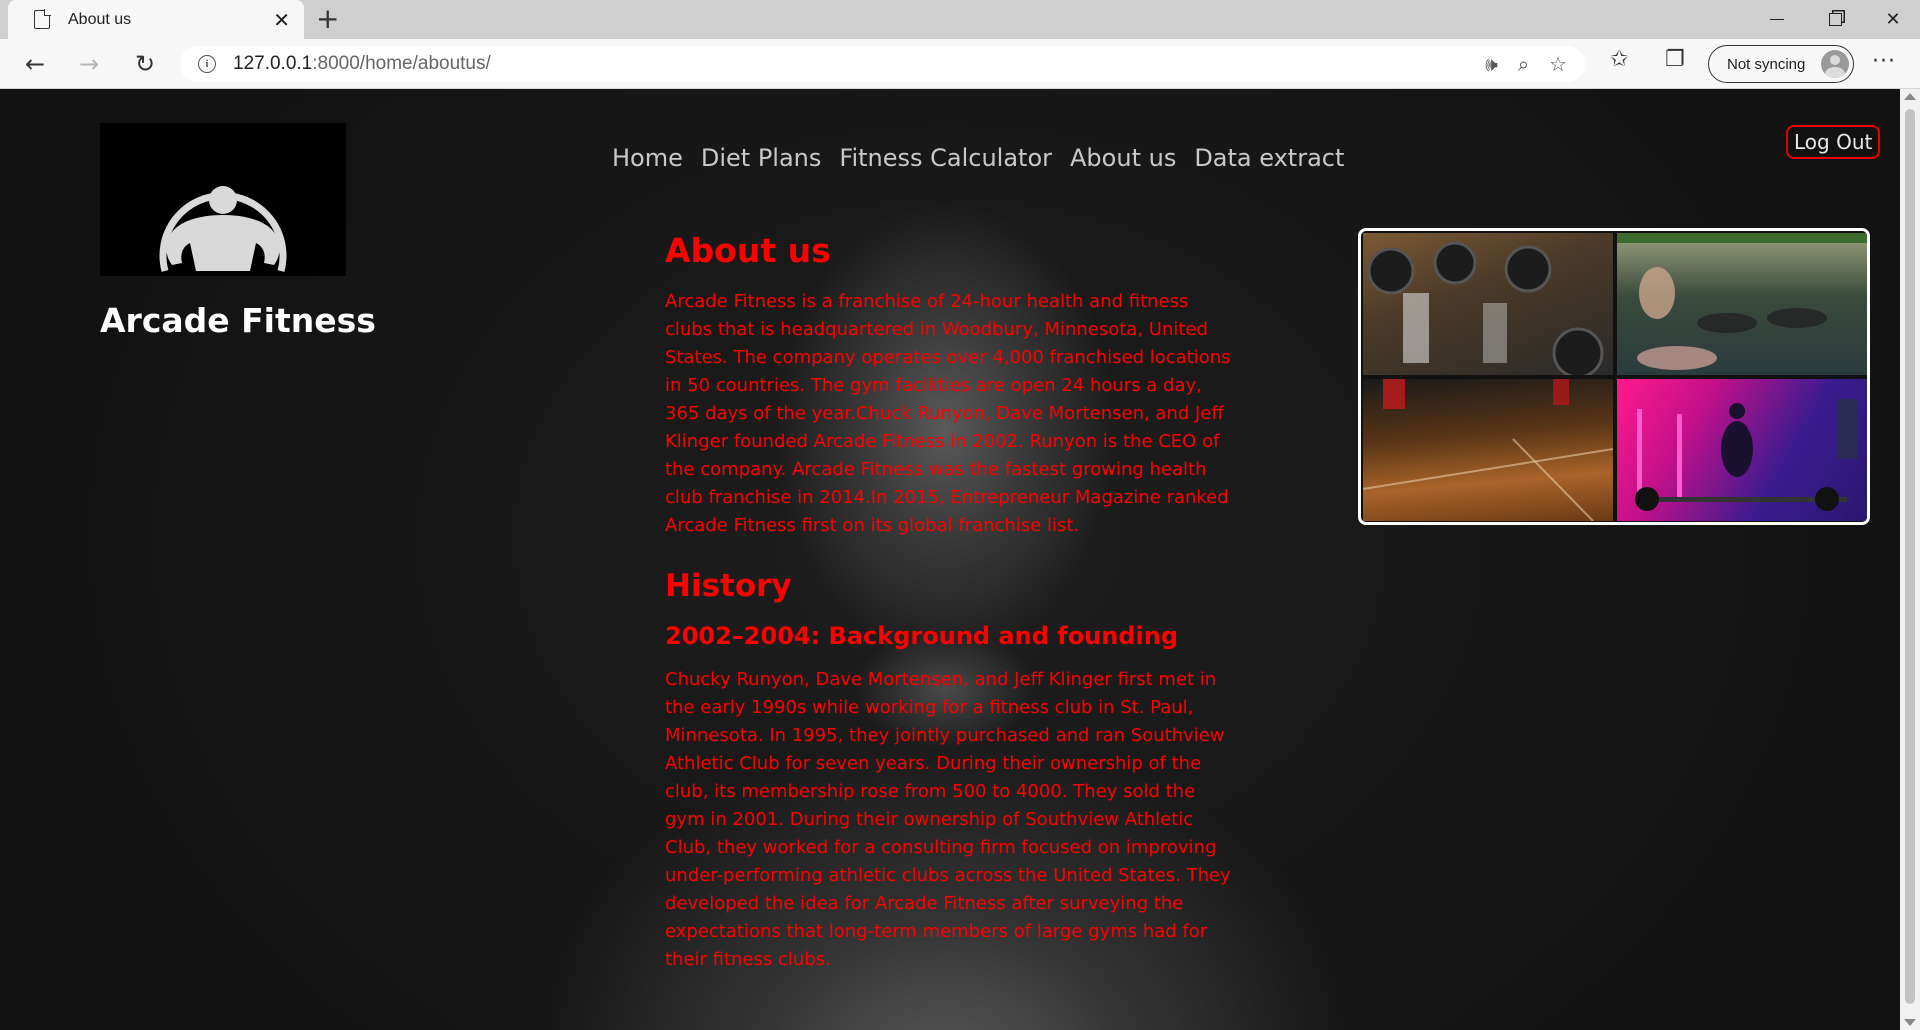 Image resolution: width=1920 pixels, height=1030 pixels. Describe the element at coordinates (281, 20) in the screenshot. I see `close-tab-icon: ✕` at that location.